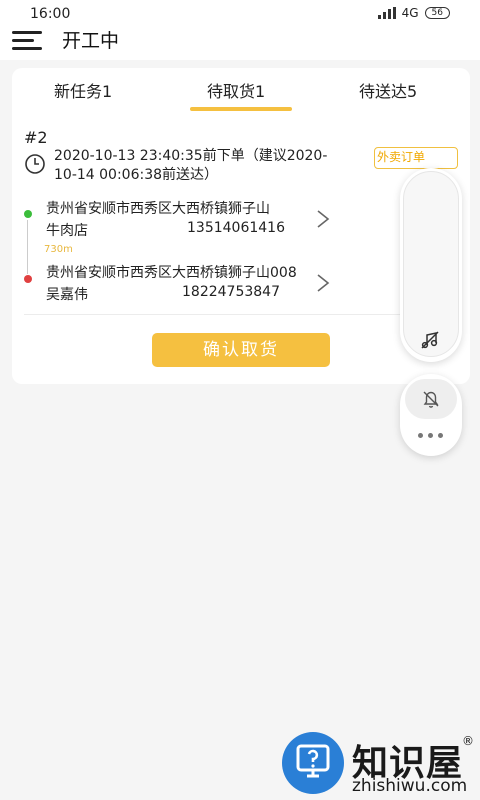 The width and height of the screenshot is (480, 800). I want to click on route-line, so click(27, 247).